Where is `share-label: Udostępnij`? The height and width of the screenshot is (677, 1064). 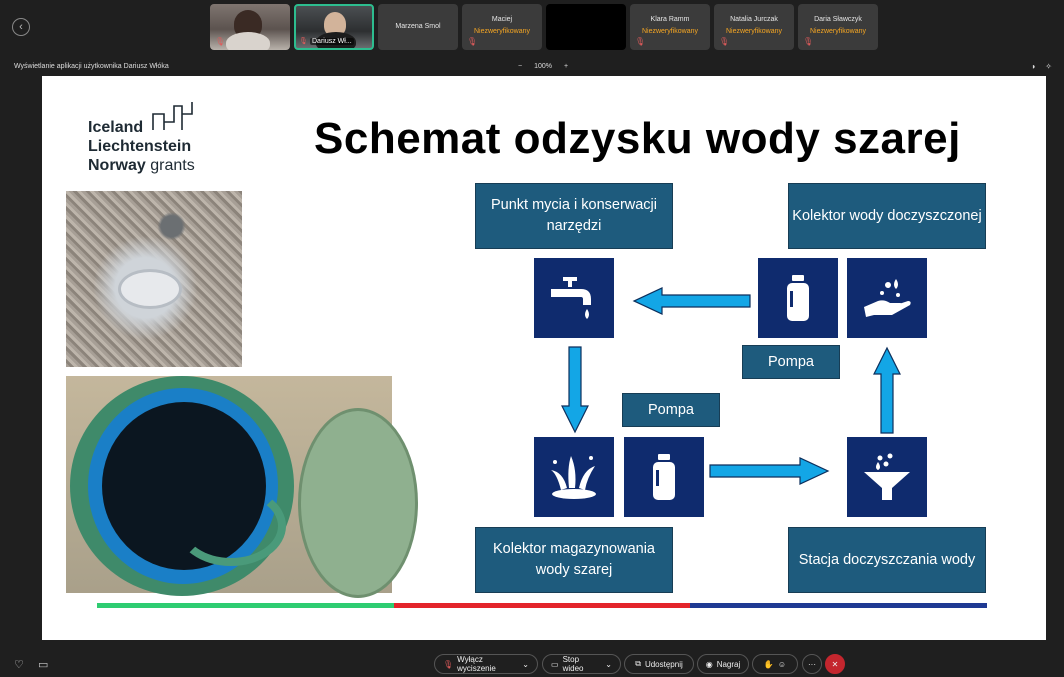
share-label: Udostępnij is located at coordinates (663, 664).